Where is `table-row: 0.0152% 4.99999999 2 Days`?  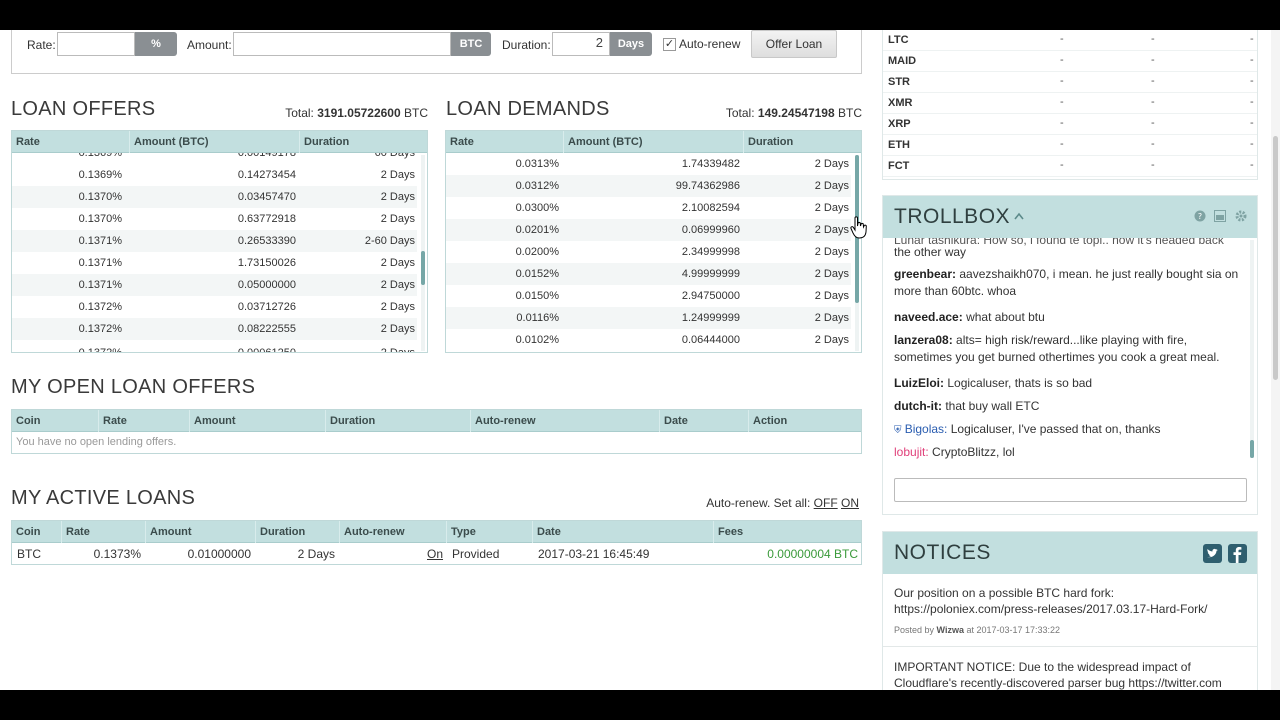
table-row: 0.0152% 4.99999999 2 Days is located at coordinates (648, 274).